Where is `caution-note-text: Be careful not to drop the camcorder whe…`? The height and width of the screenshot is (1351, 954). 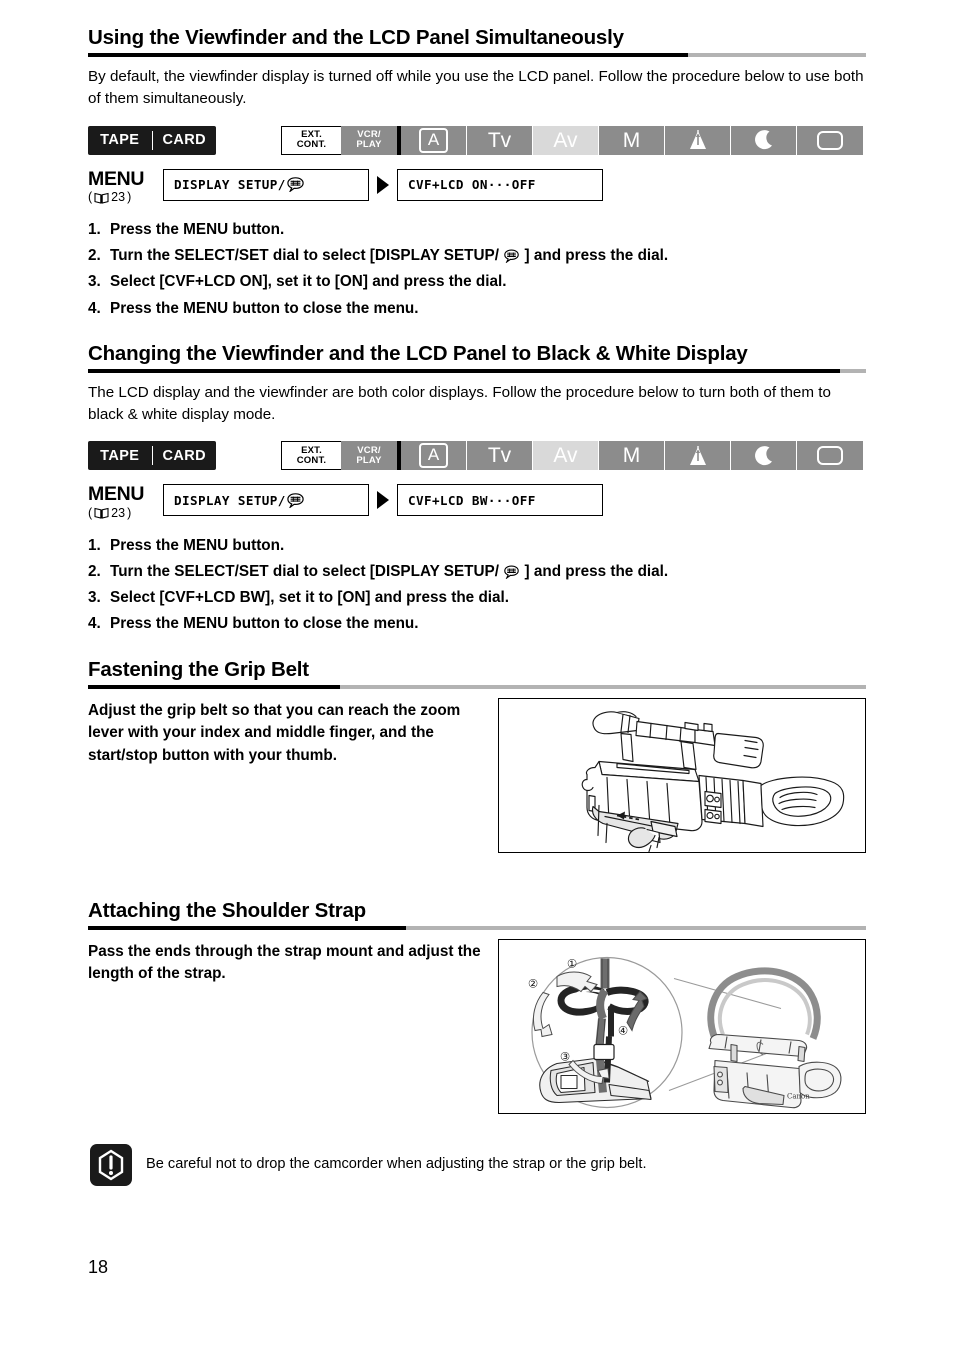 caution-note-text: Be careful not to drop the camcorder whe… is located at coordinates (396, 1163).